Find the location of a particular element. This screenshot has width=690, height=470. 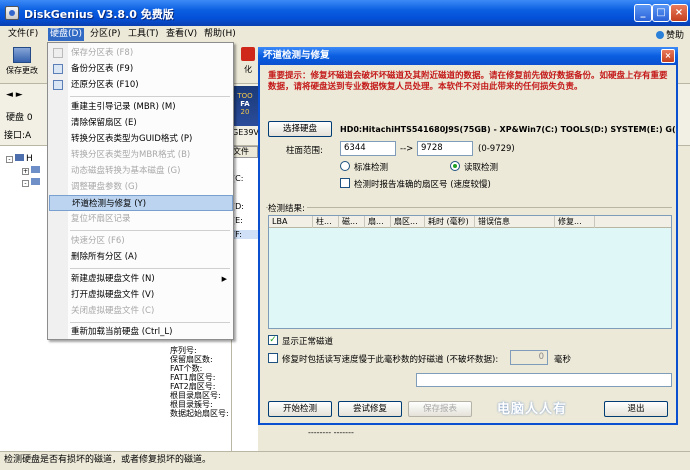

menu-item-label: 清除保留扇区 (E) is located at coordinates (104, 123).